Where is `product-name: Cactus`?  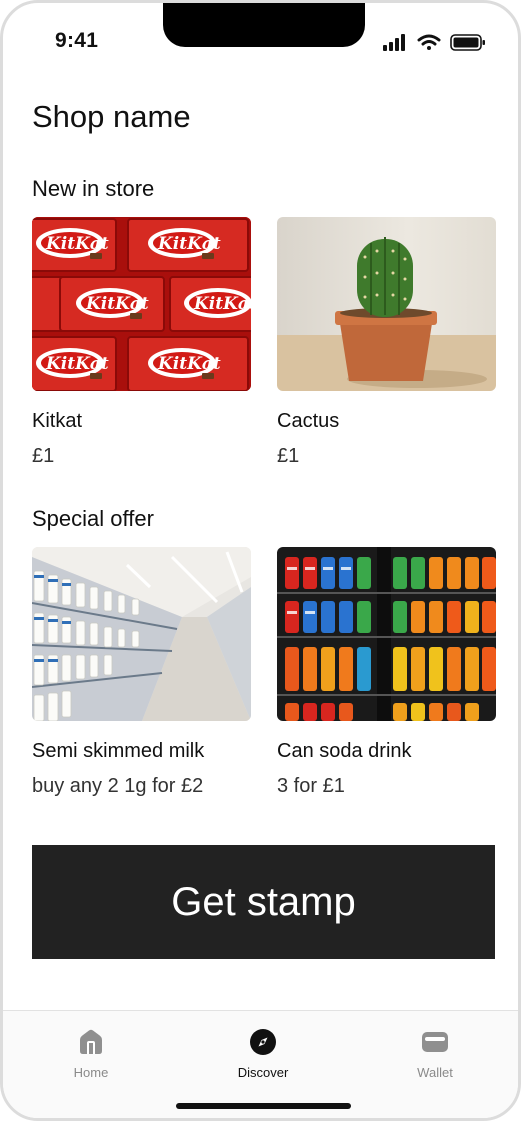 product-name: Cactus is located at coordinates (308, 421).